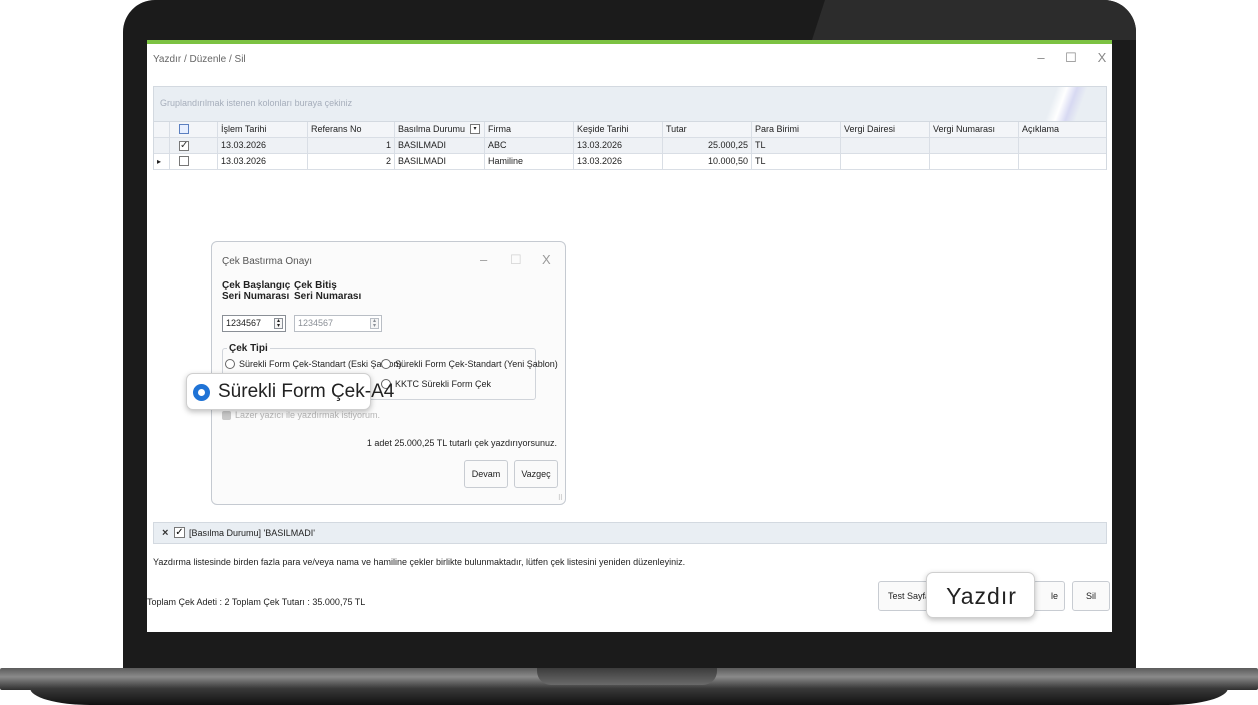 The height and width of the screenshot is (705, 1258). I want to click on radio-kktc: KKTC Sürekli Form Çek, so click(436, 384).